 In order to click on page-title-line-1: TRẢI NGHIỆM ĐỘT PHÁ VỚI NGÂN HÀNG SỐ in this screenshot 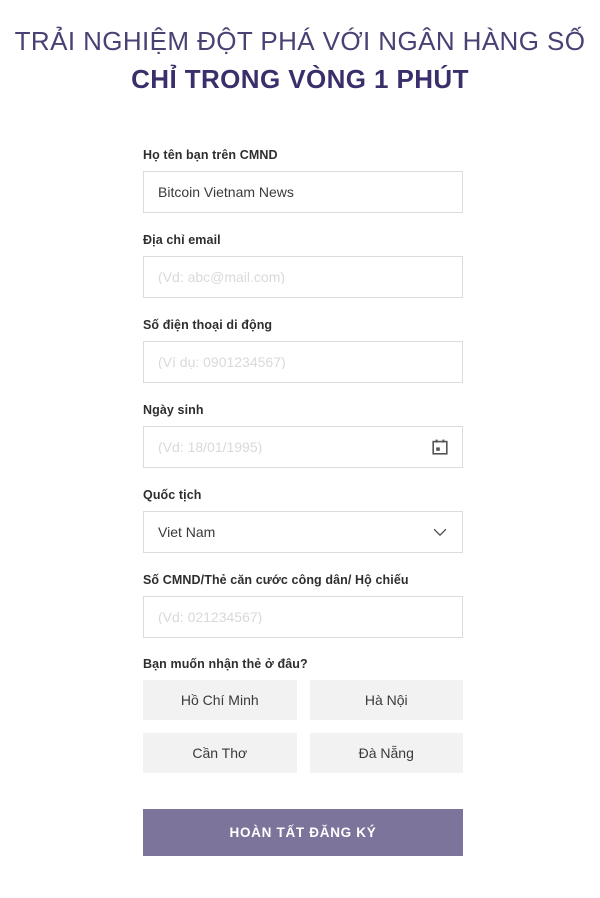, I will do `click(300, 41)`.